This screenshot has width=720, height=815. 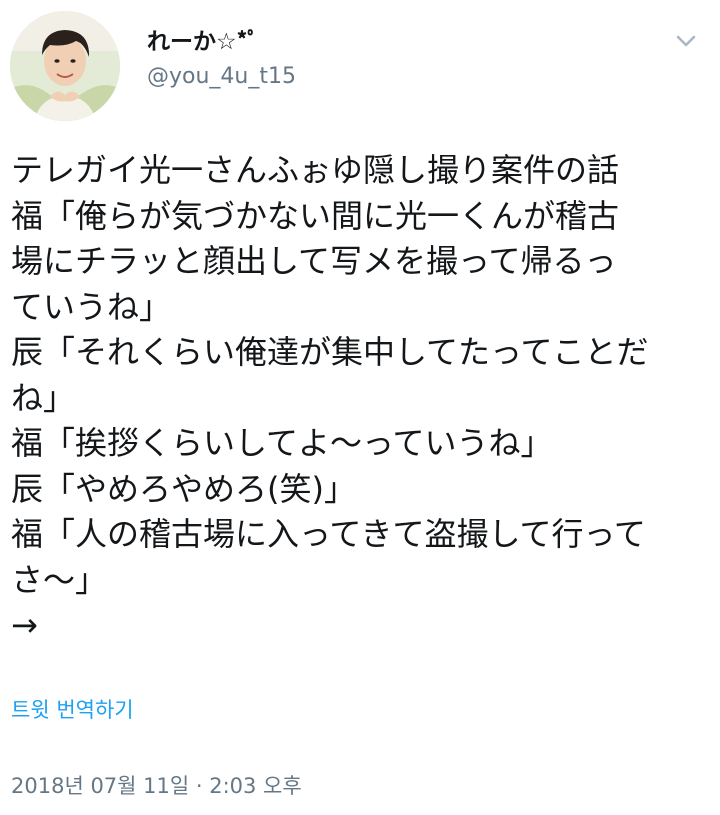 I want to click on tweet-line: 福「人の稽古場に入ってきて盗撮して行って, so click(x=328, y=534).